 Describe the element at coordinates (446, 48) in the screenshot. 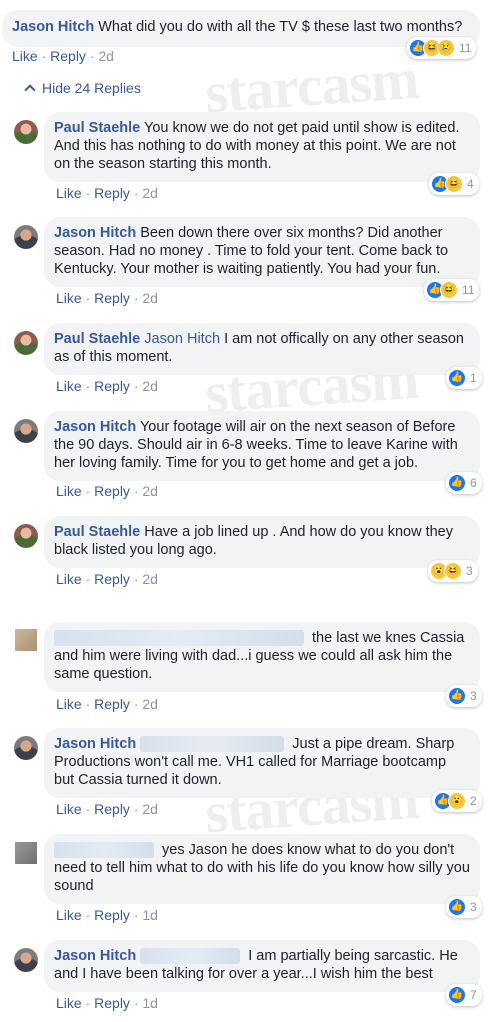

I see `sad-reaction-icon: 😢` at that location.